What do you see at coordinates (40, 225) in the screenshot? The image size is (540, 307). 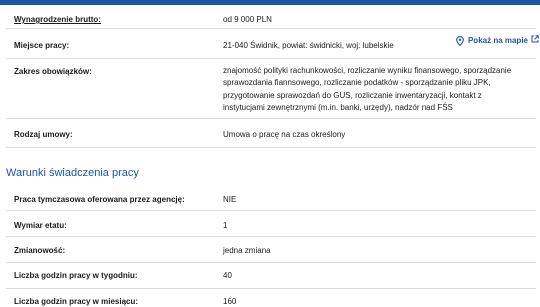 I see `condition-label-fte: Wymiar etatu:` at bounding box center [40, 225].